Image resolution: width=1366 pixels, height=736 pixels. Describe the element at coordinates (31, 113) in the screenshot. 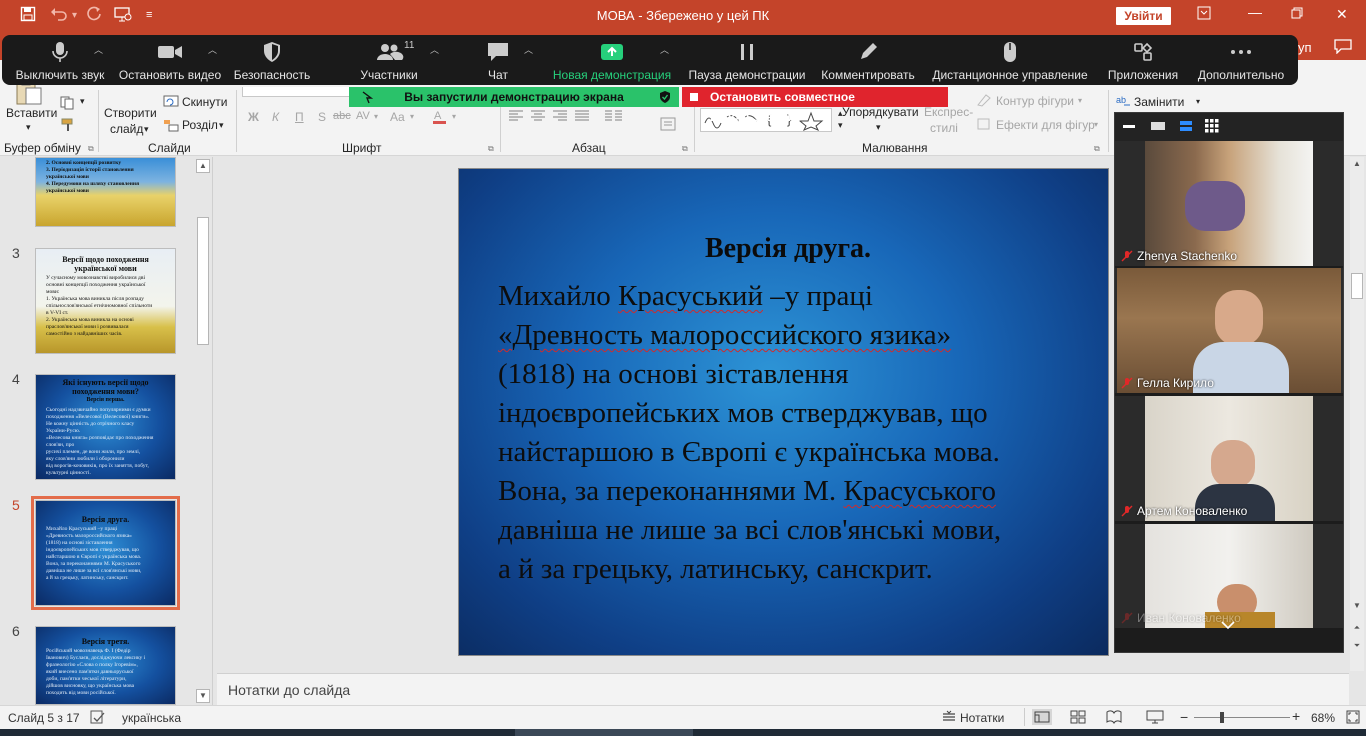

I see `paste-button: Вставити` at that location.